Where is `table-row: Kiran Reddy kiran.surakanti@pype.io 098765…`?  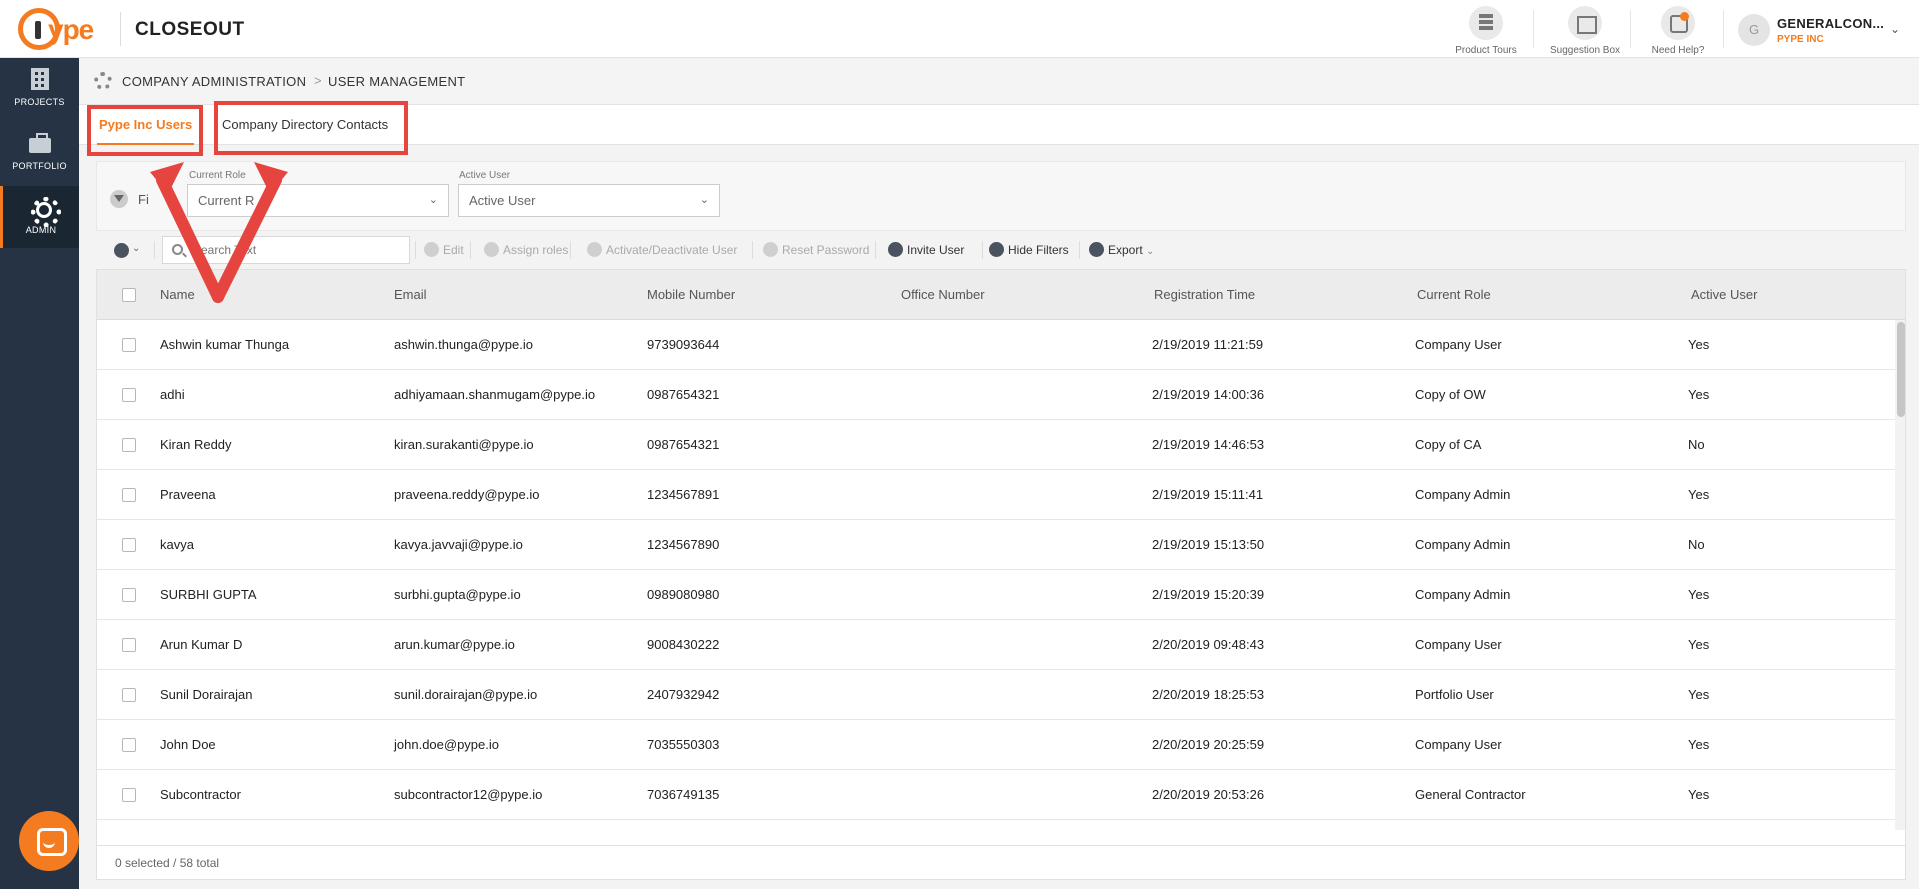 table-row: Kiran Reddy kiran.surakanti@pype.io 098765… is located at coordinates (996, 445).